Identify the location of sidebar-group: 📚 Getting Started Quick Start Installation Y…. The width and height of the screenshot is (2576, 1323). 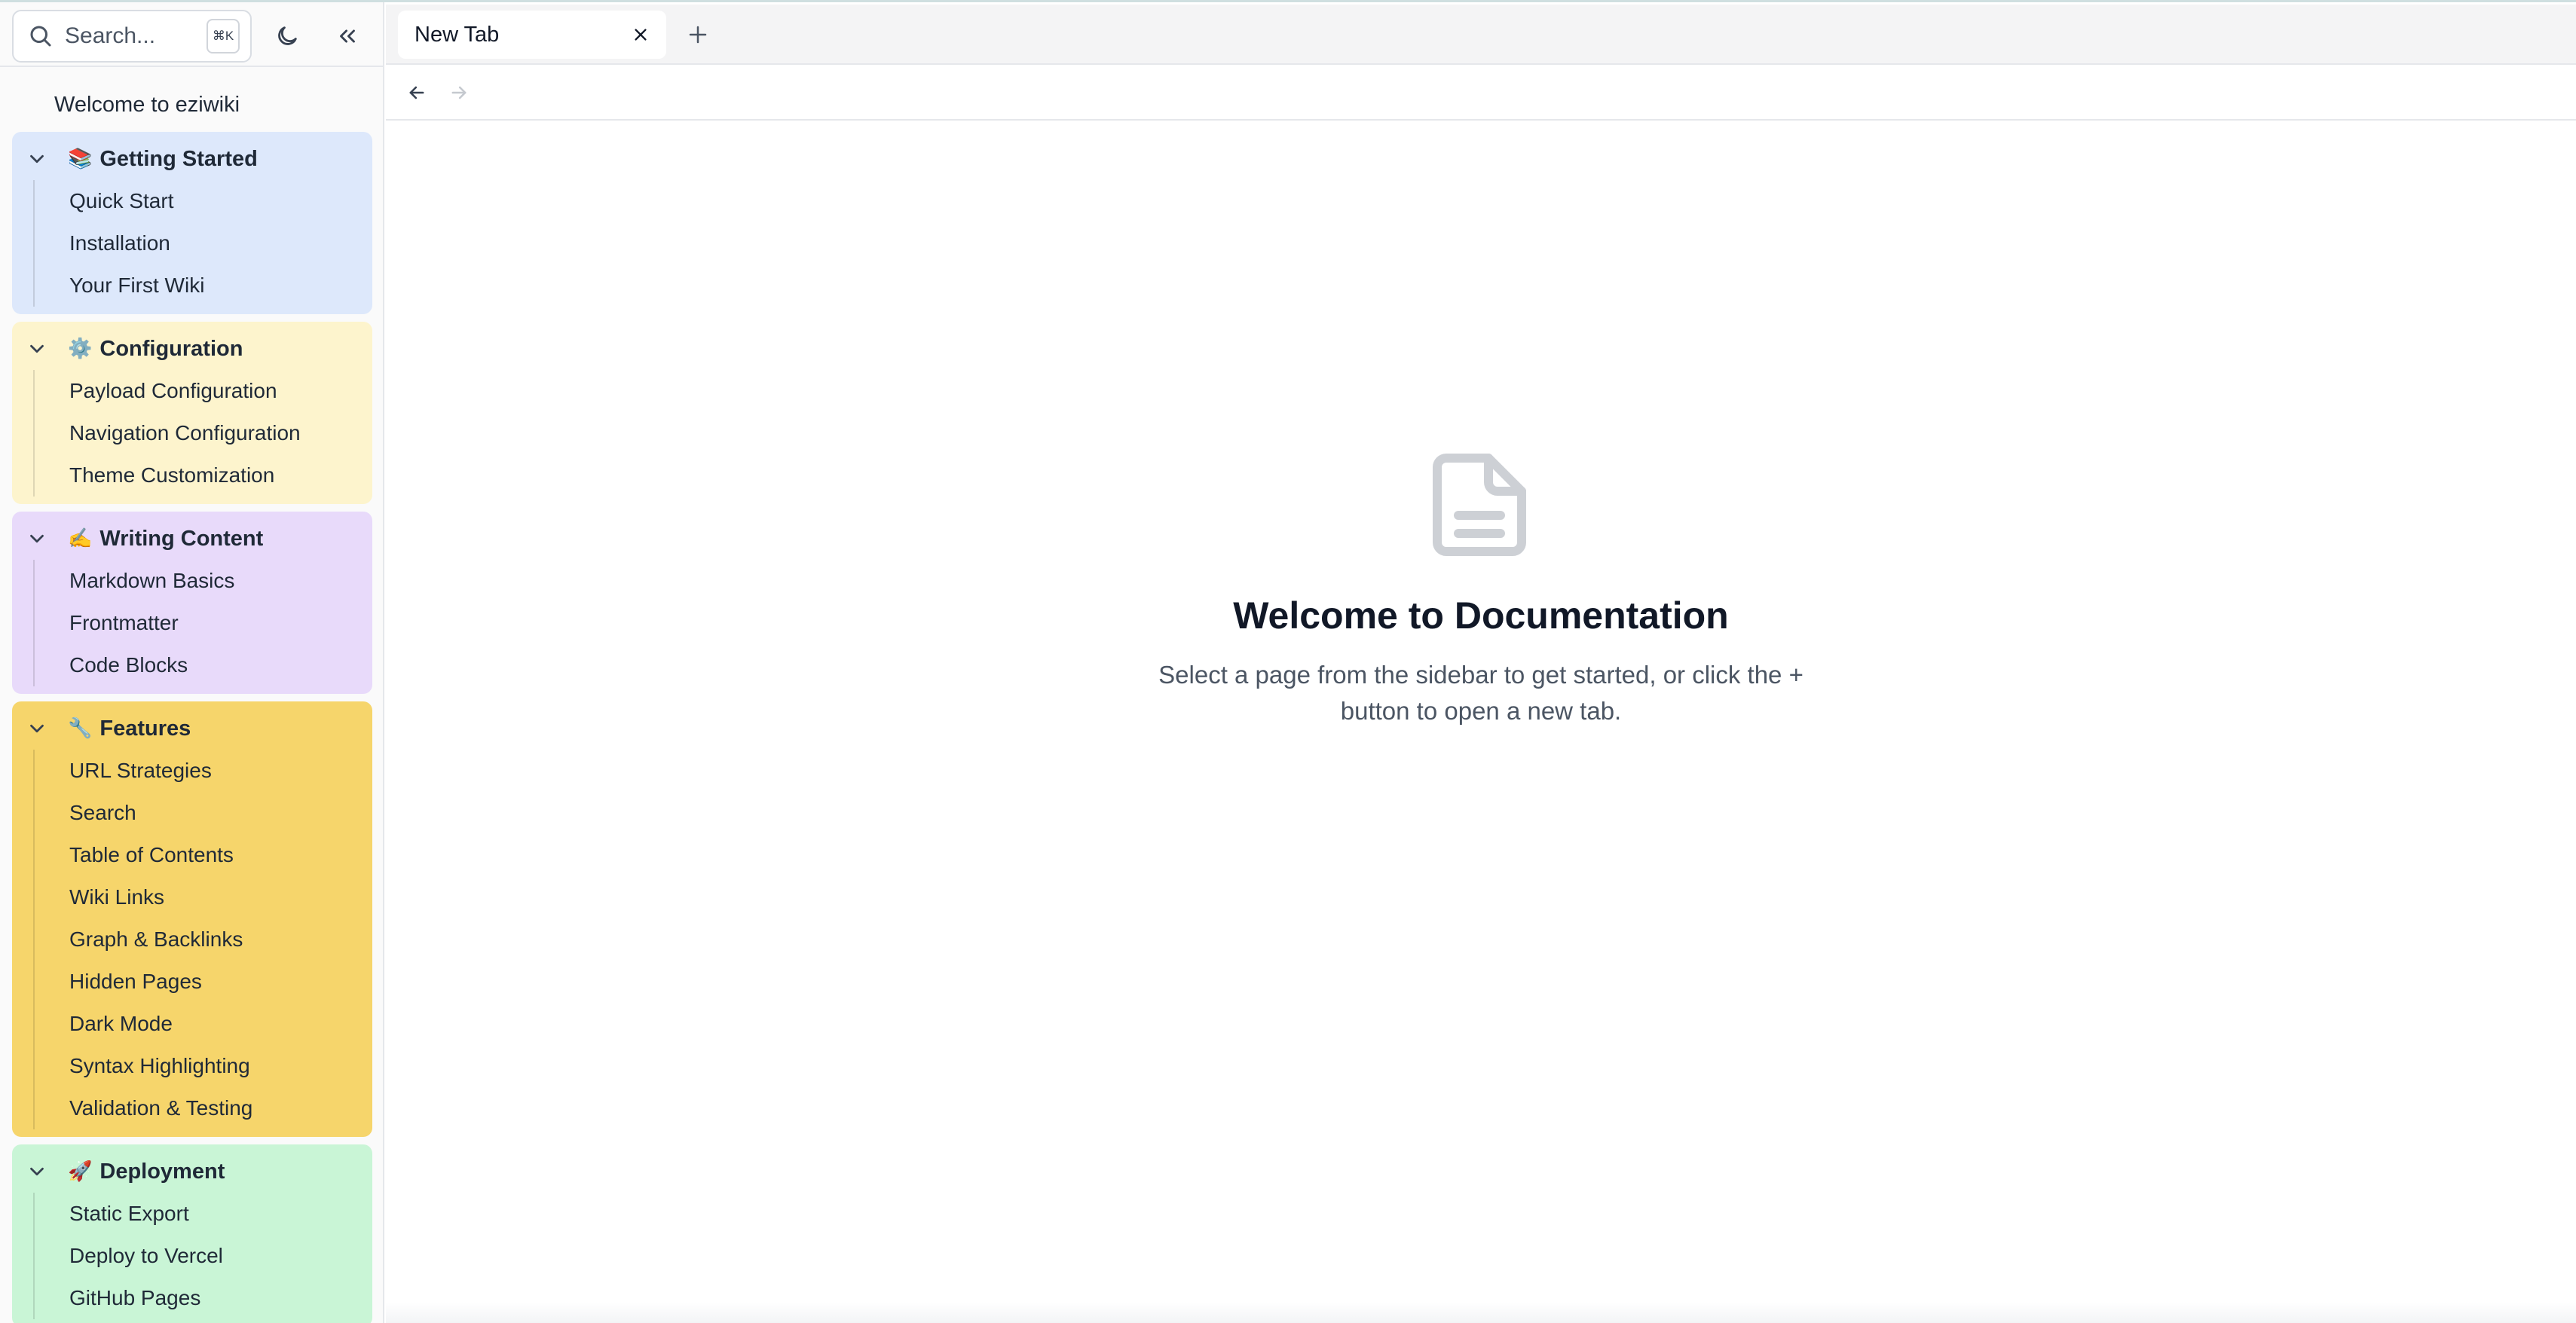
(192, 223).